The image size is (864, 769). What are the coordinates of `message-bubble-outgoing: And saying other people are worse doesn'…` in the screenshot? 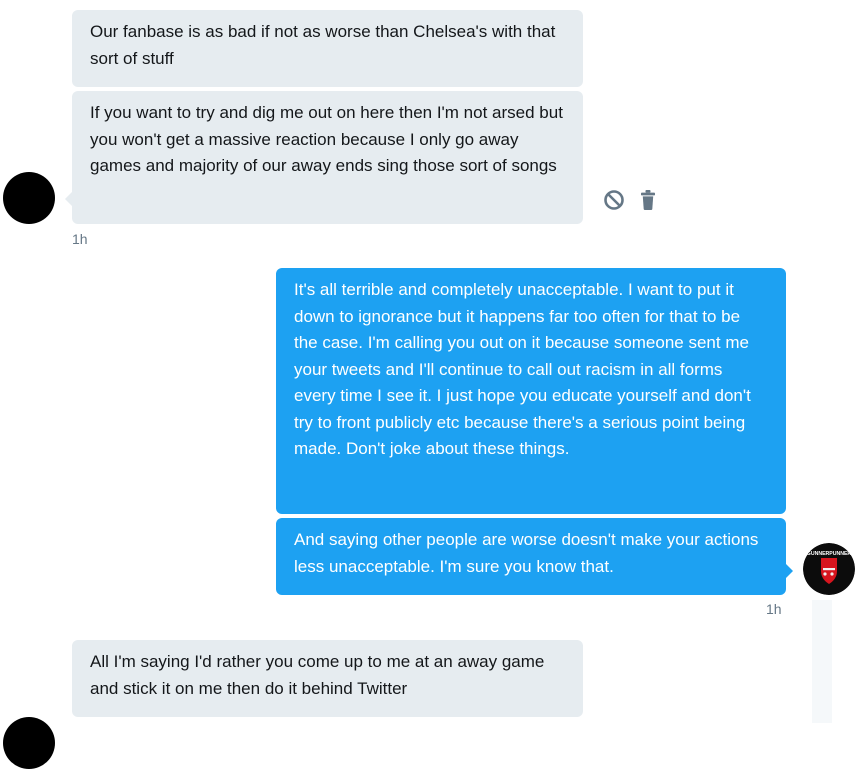 It's located at (531, 556).